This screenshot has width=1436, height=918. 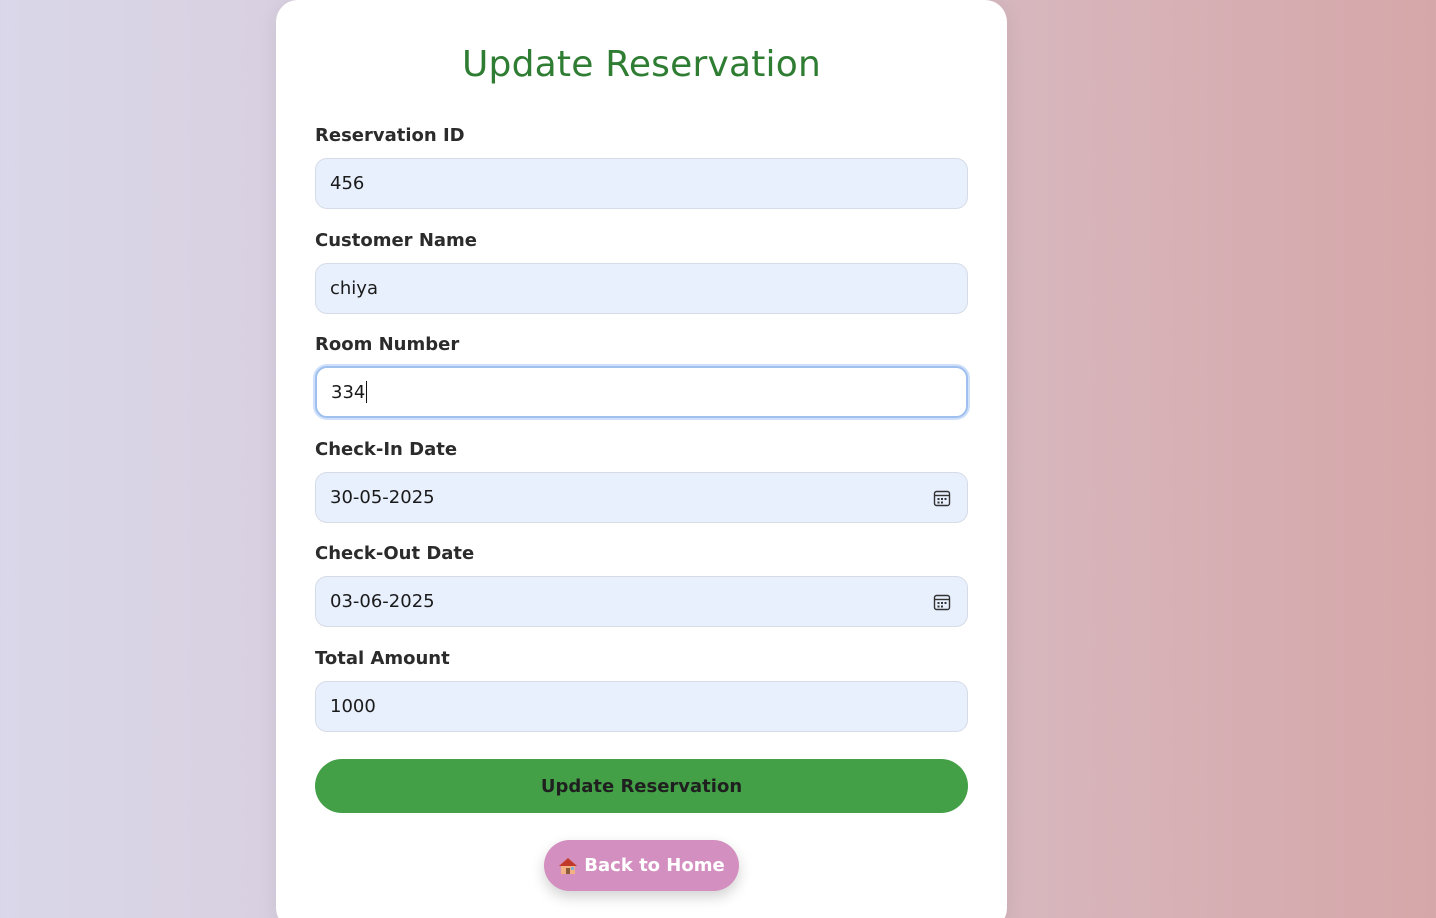 What do you see at coordinates (348, 392) in the screenshot?
I see `room-number-value: 334` at bounding box center [348, 392].